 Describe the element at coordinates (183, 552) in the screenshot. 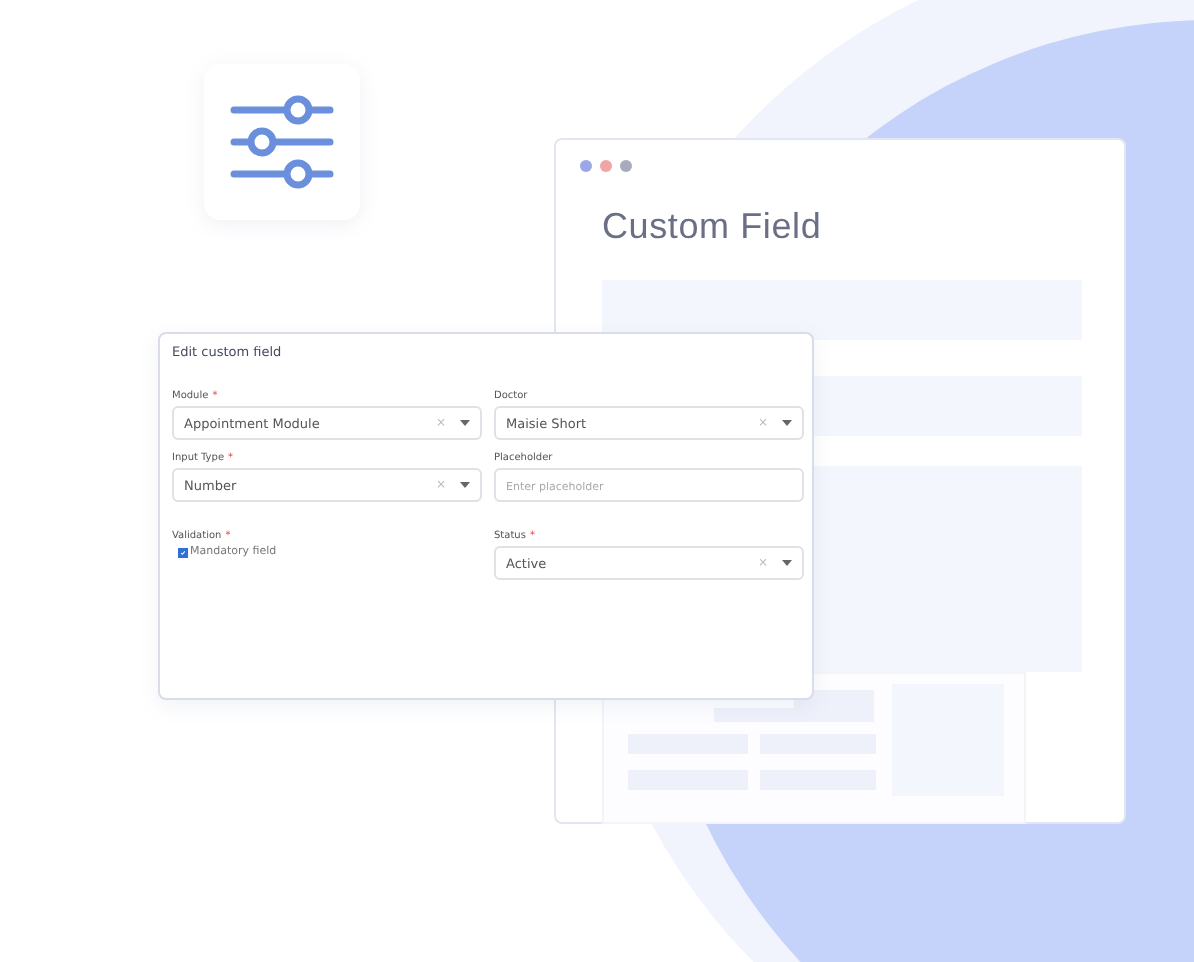

I see `checkbox` at that location.